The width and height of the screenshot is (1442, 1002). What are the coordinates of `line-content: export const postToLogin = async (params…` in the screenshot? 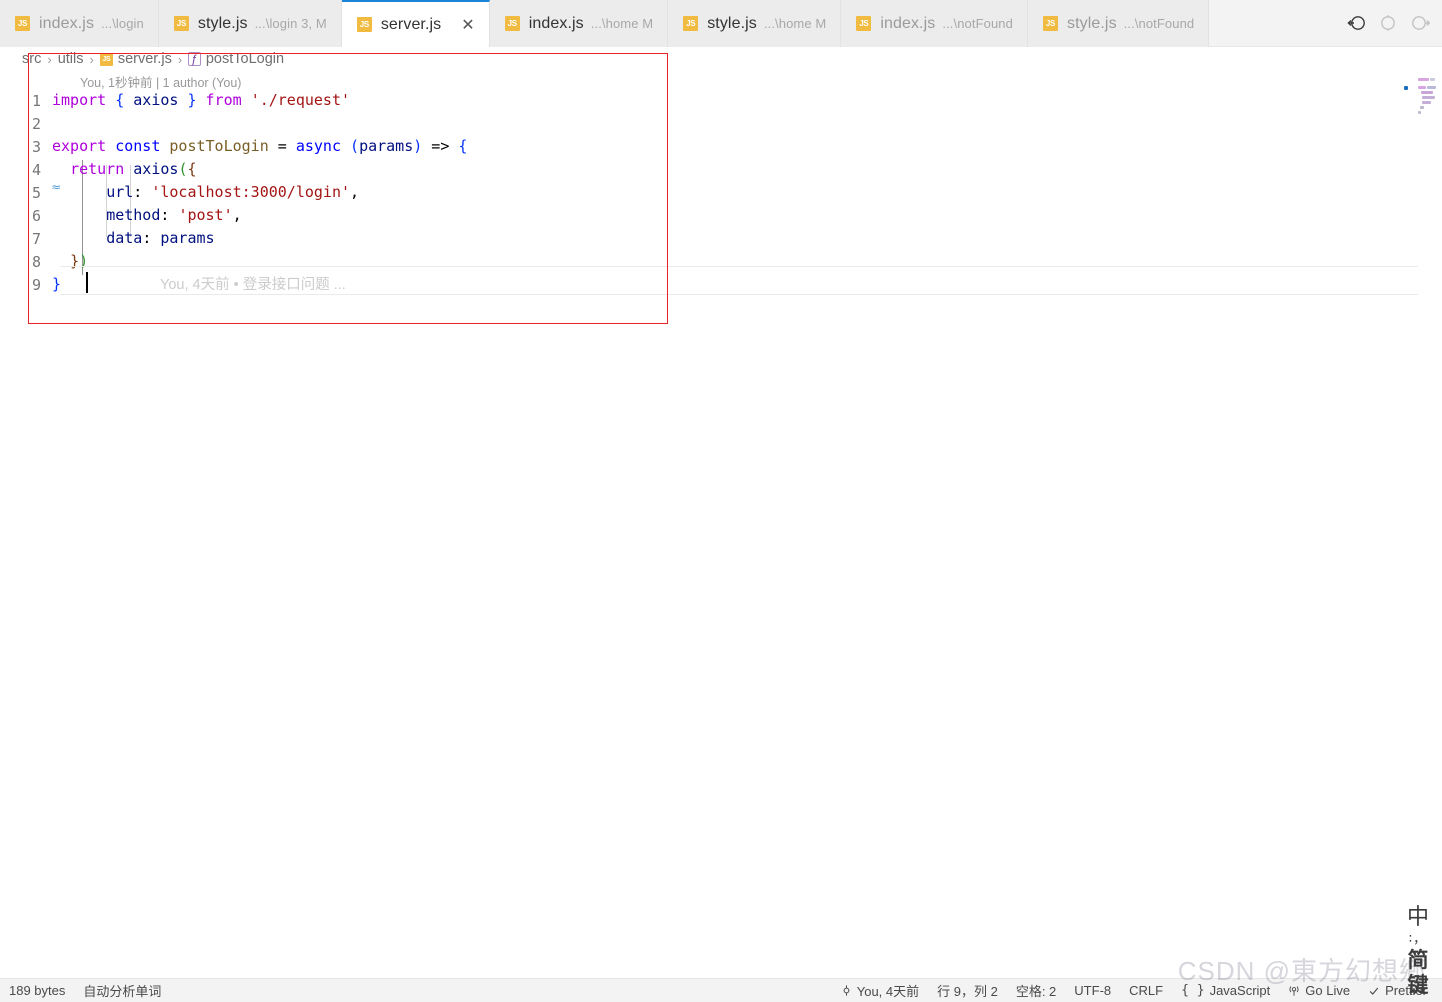 It's located at (259, 146).